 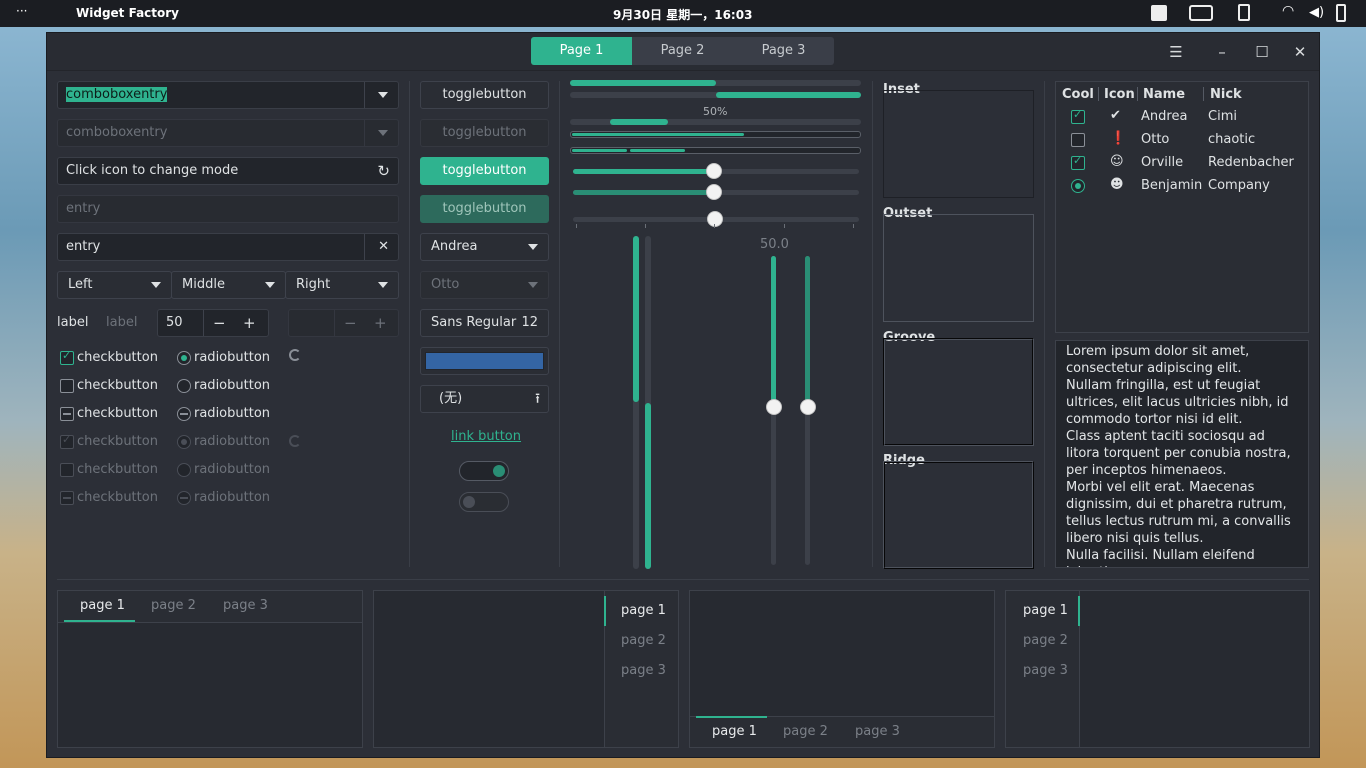 I want to click on color-button, so click(x=484, y=361).